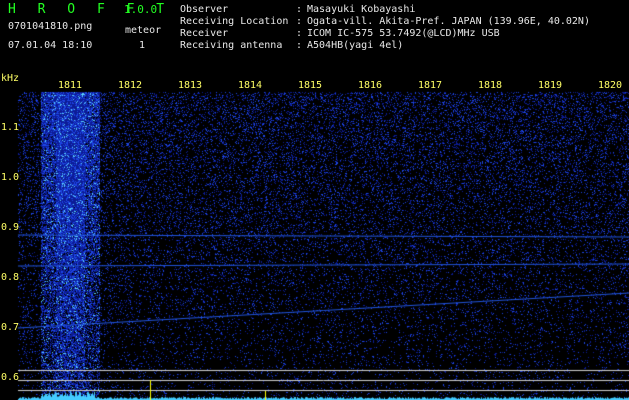 The width and height of the screenshot is (629, 400). Describe the element at coordinates (231, 45) in the screenshot. I see `info-label: Receiving antenna` at that location.